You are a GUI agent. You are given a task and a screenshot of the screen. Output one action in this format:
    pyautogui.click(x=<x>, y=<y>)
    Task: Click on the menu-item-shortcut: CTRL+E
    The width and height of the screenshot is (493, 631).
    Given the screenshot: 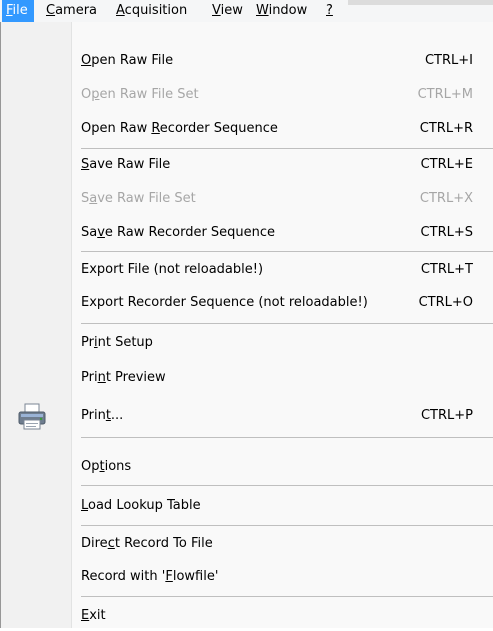 What is the action you would take?
    pyautogui.click(x=446, y=164)
    